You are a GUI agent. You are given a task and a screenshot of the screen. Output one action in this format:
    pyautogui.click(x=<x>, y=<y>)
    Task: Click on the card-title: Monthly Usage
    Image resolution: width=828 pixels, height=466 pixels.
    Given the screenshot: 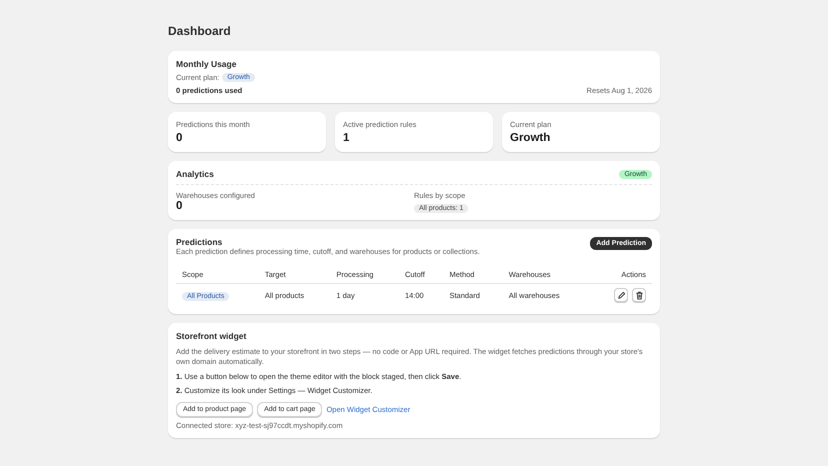 What is the action you would take?
    pyautogui.click(x=207, y=64)
    